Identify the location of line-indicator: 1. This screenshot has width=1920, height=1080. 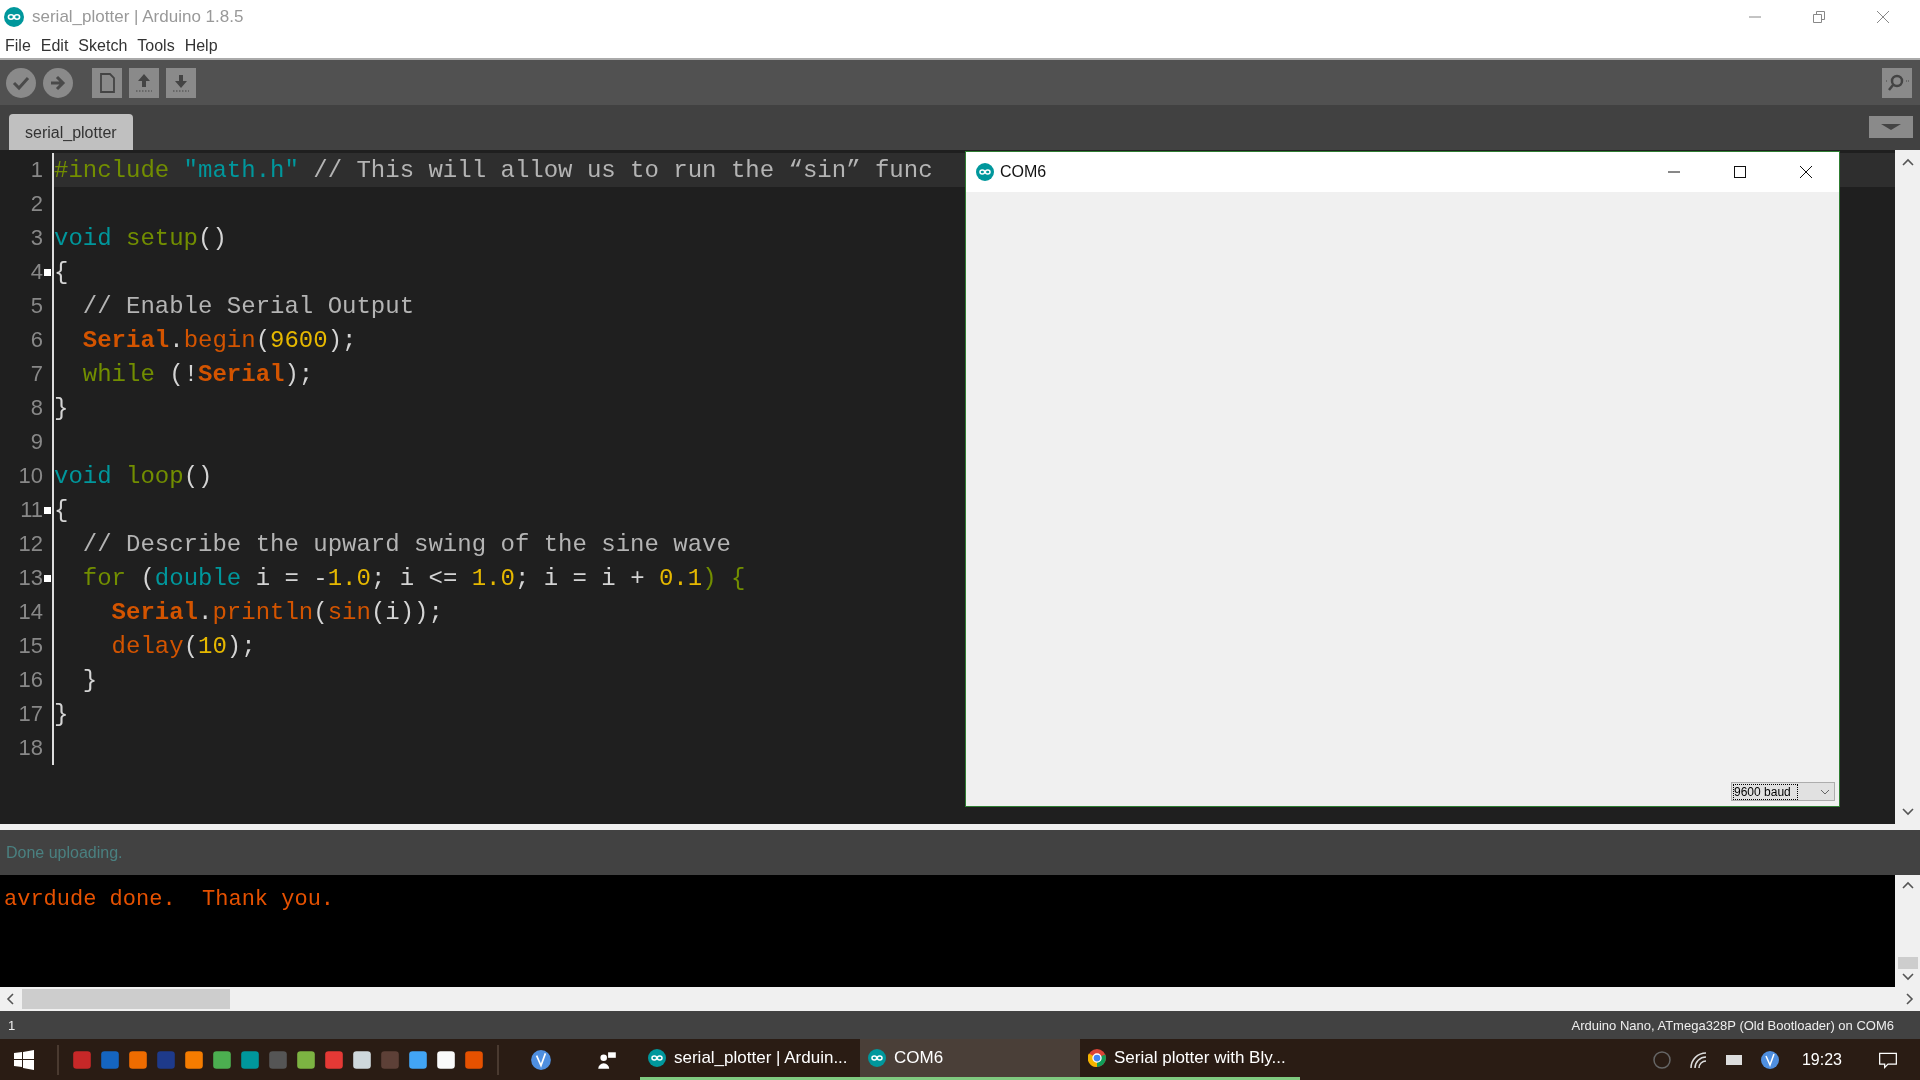
(12, 1025).